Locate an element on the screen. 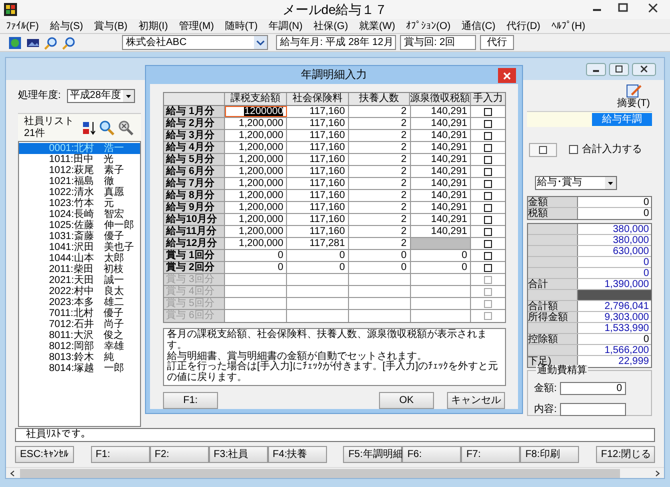  minimize-icon is located at coordinates (596, 69).